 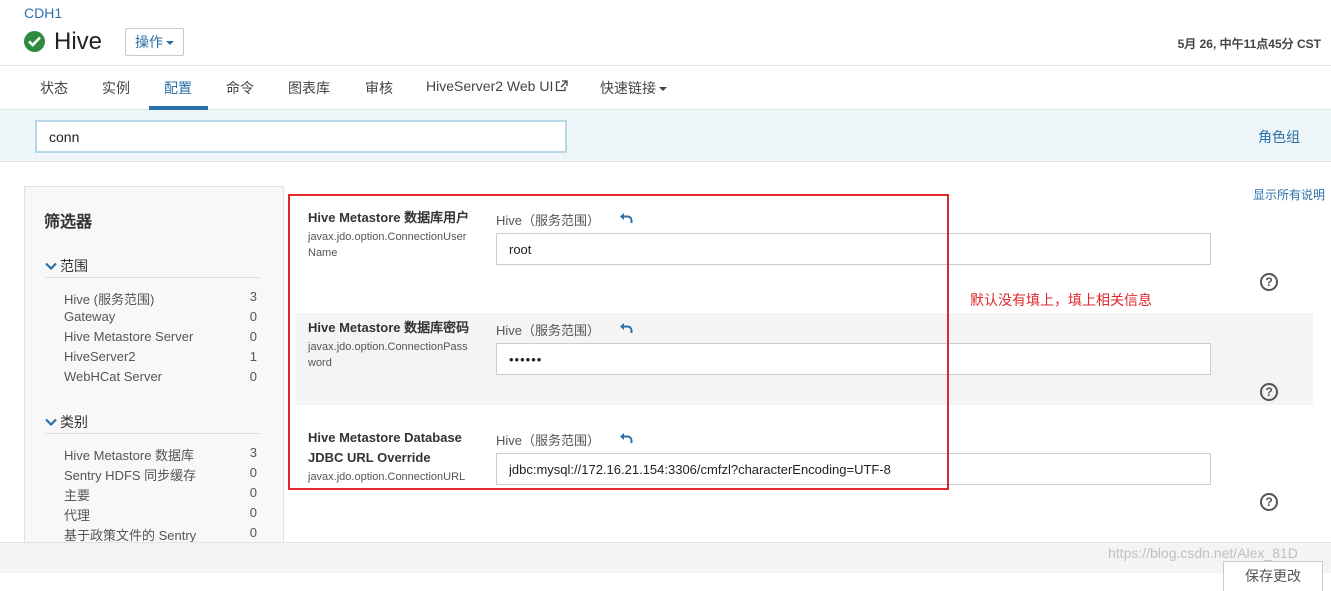 I want to click on filter-item: Hive (服务范围) 3, so click(x=160, y=298).